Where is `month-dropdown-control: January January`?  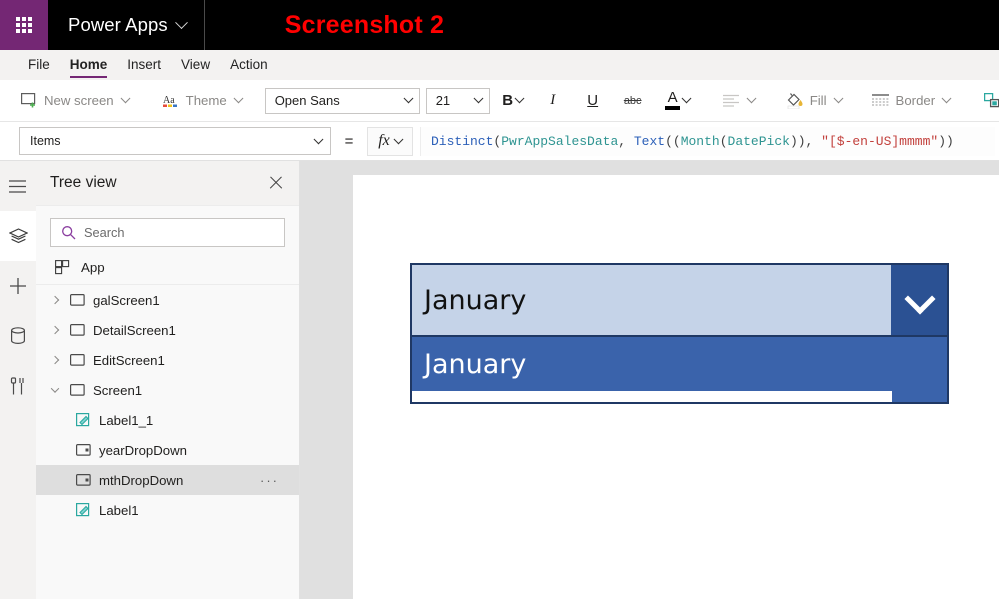
month-dropdown-control: January January is located at coordinates (679, 333).